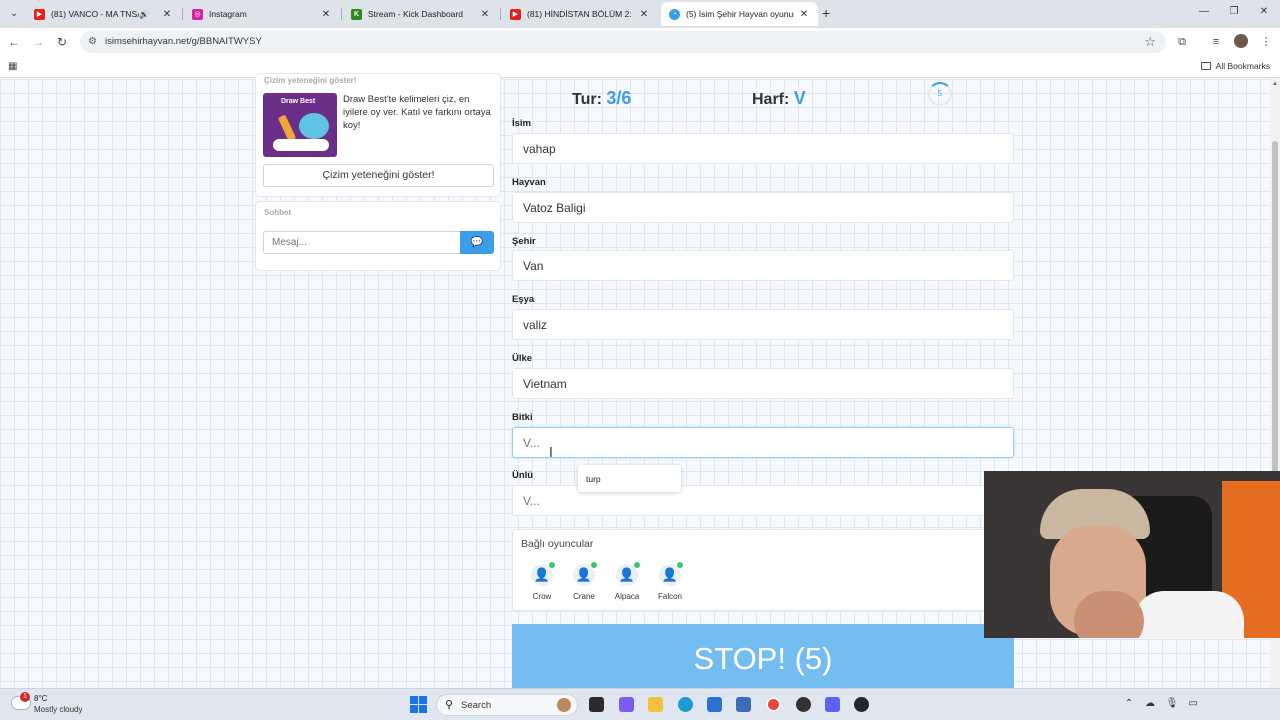  What do you see at coordinates (40, 698) in the screenshot?
I see `weather-temperature: 8°C` at bounding box center [40, 698].